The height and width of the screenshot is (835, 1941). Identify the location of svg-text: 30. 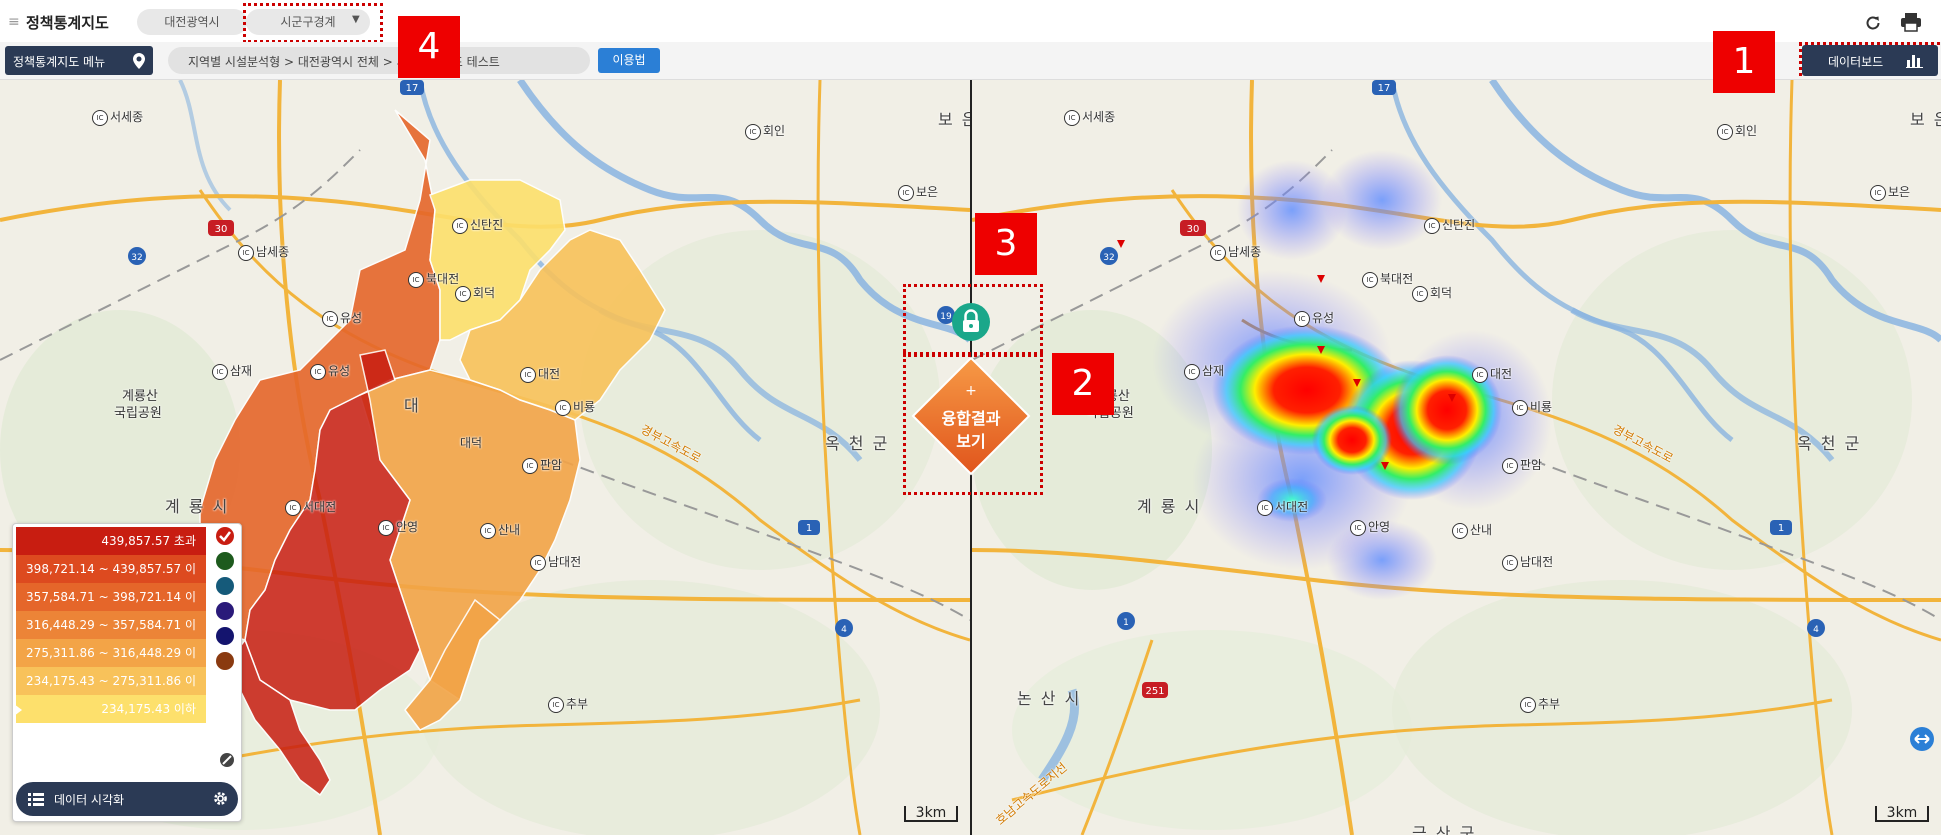
(221, 229).